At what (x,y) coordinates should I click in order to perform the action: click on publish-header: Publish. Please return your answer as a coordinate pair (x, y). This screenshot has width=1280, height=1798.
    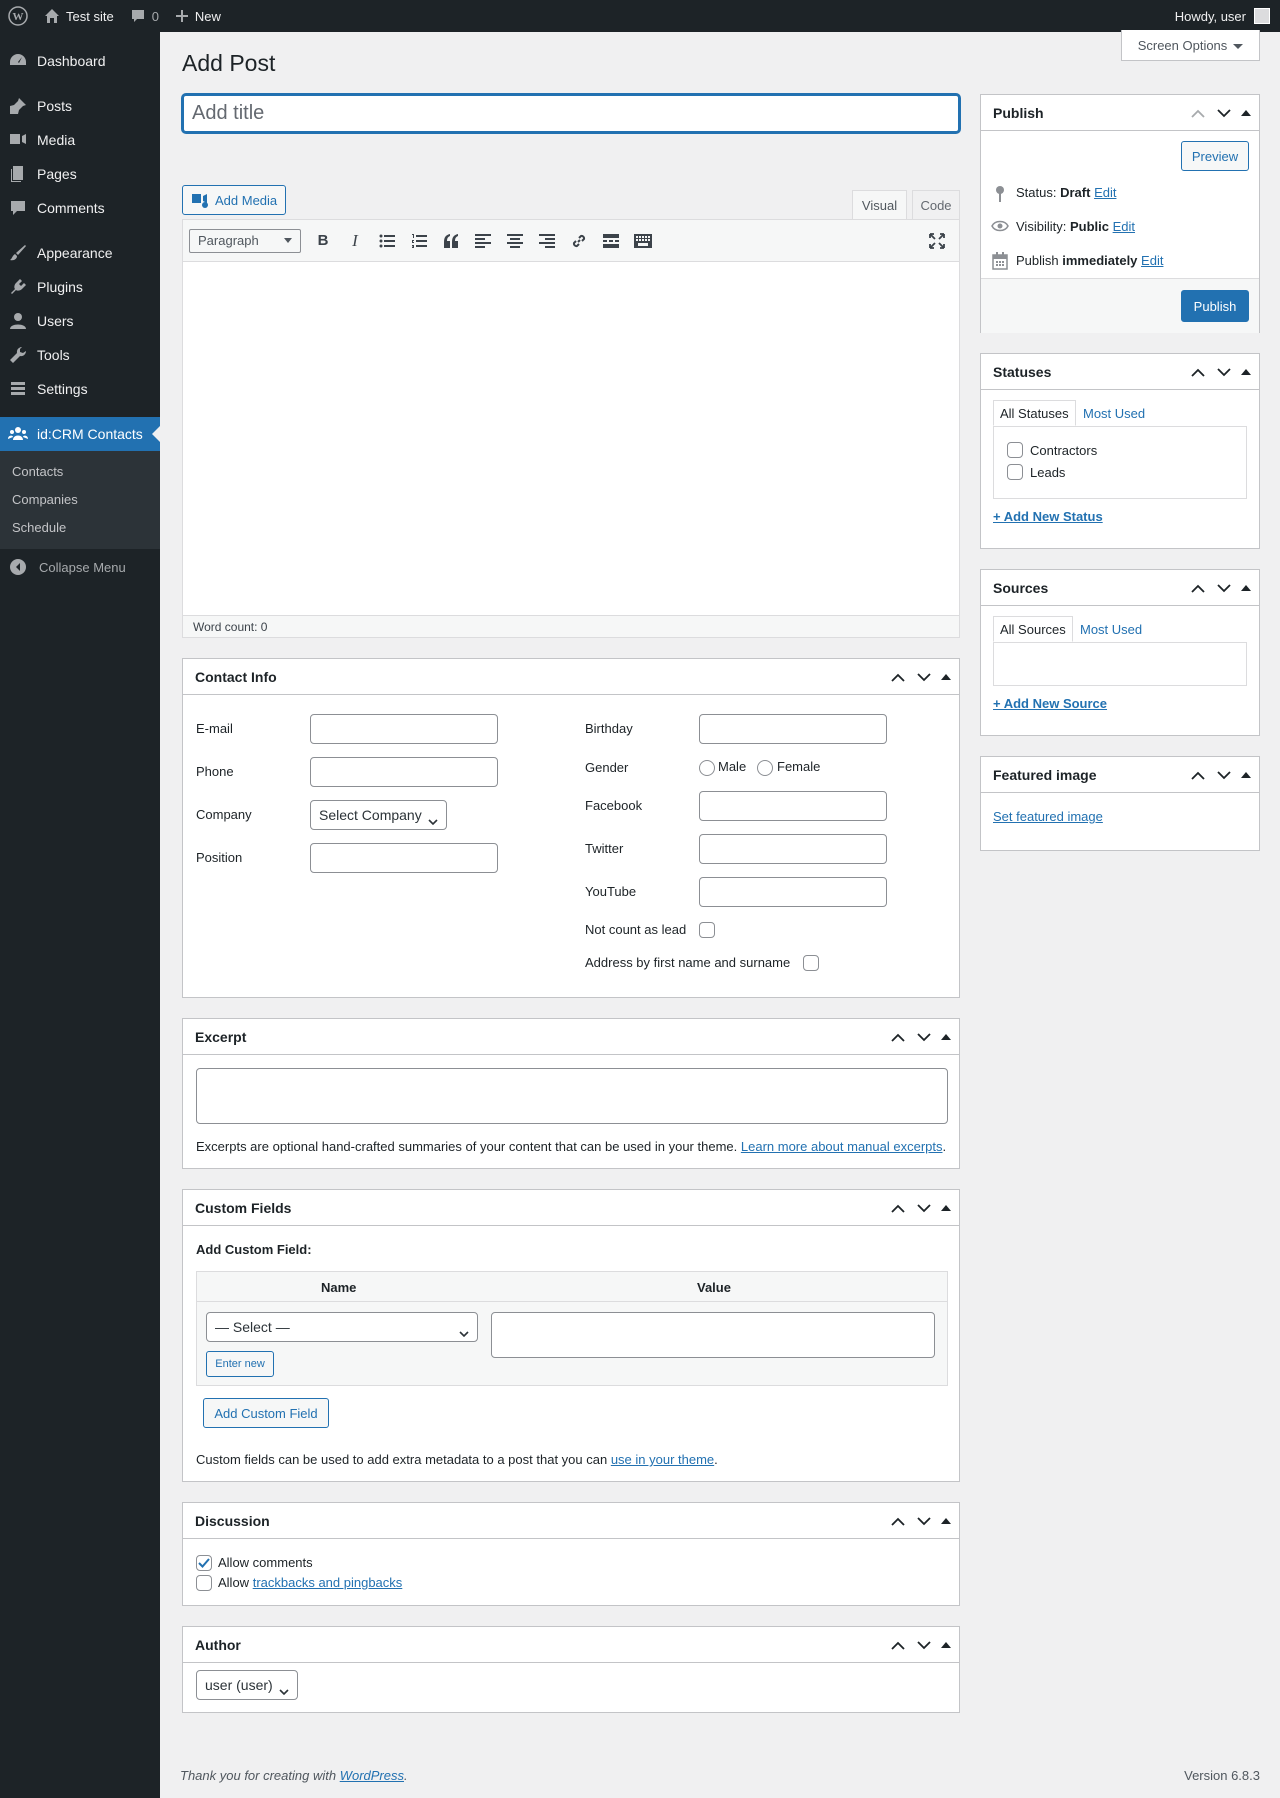
    Looking at the image, I should click on (1120, 113).